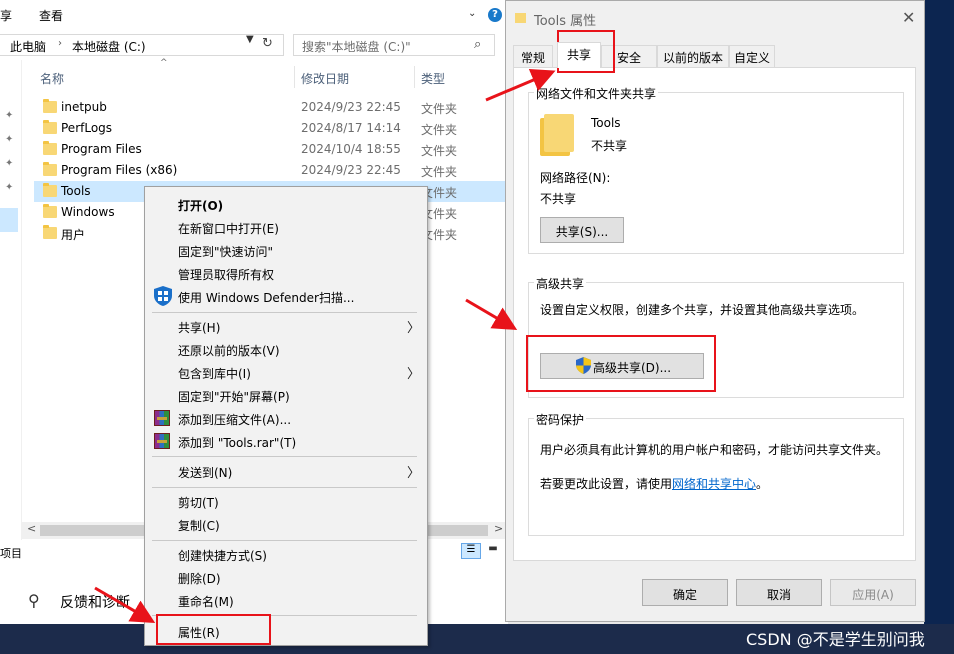 This screenshot has height=654, width=954. I want to click on menu-item-copy: 复制(C), so click(199, 525).